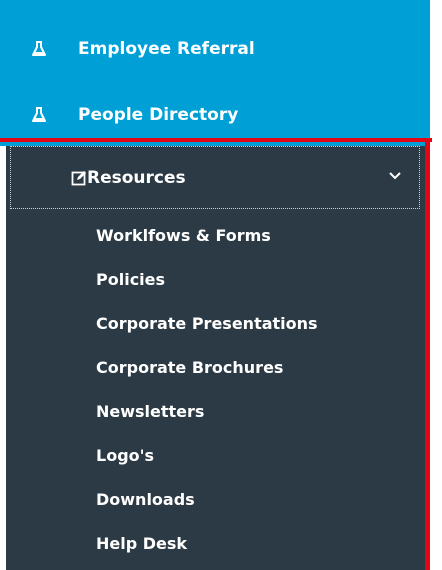  Describe the element at coordinates (207, 415) in the screenshot. I see `submenu-item-newsletters: Newsletters` at that location.